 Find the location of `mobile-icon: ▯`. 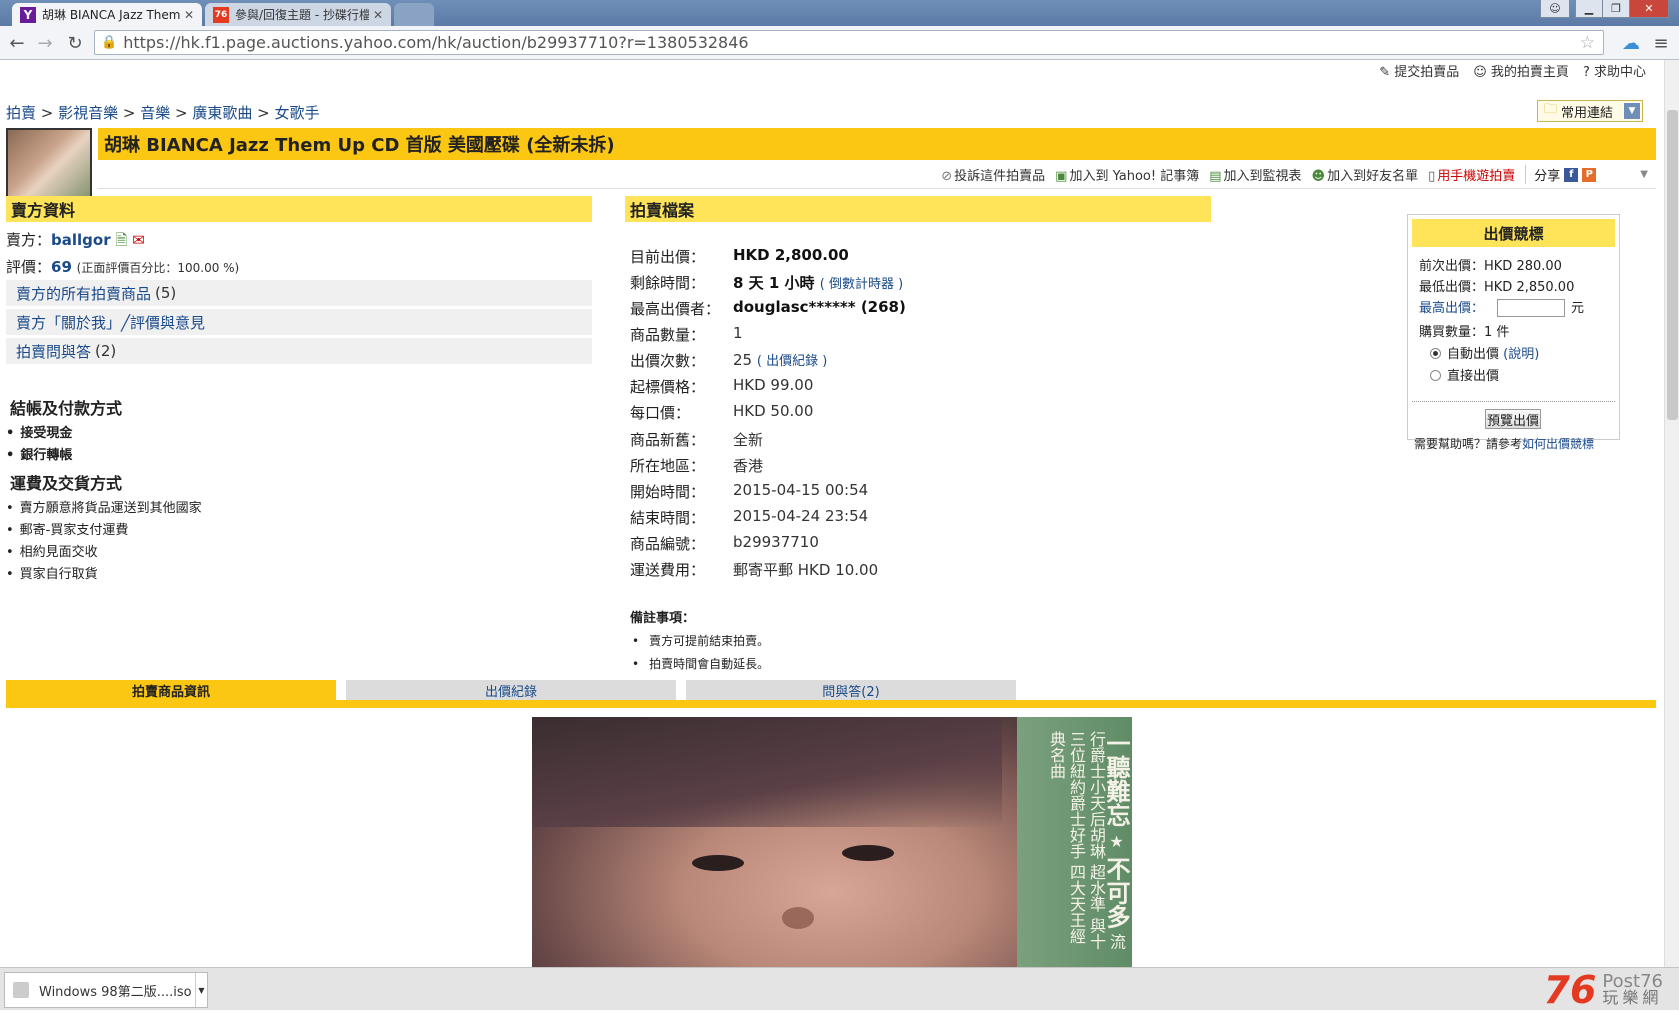

mobile-icon: ▯ is located at coordinates (1432, 176).